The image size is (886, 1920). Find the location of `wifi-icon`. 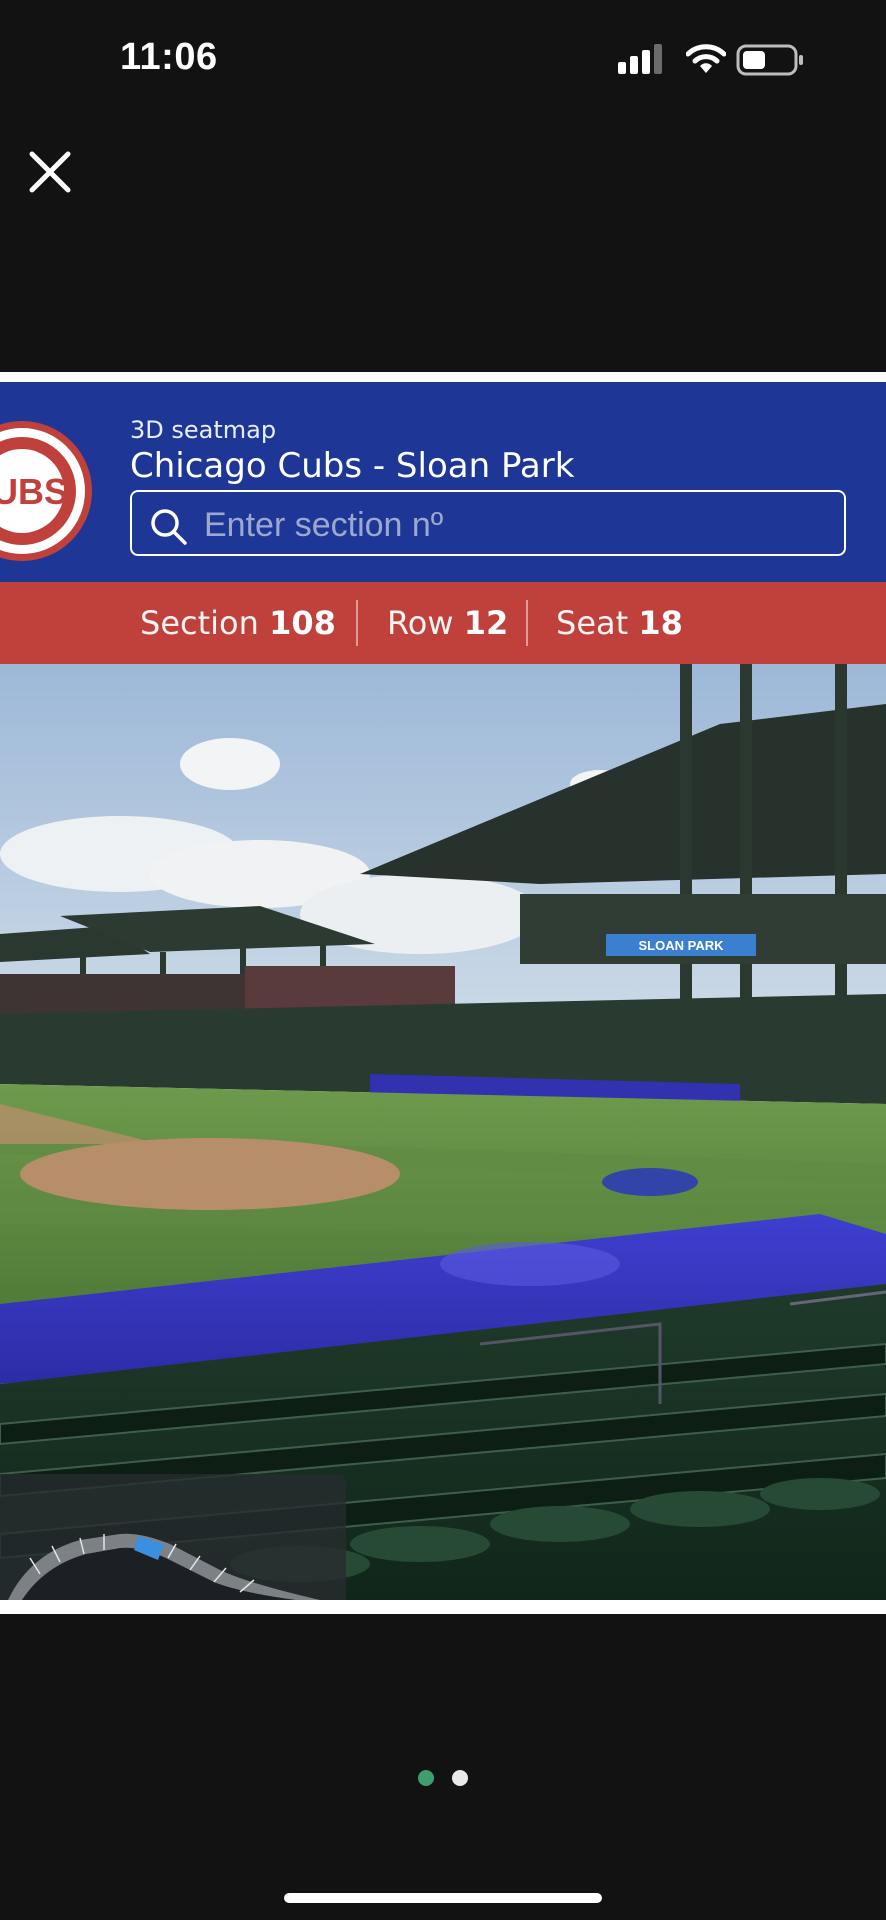

wifi-icon is located at coordinates (706, 58).